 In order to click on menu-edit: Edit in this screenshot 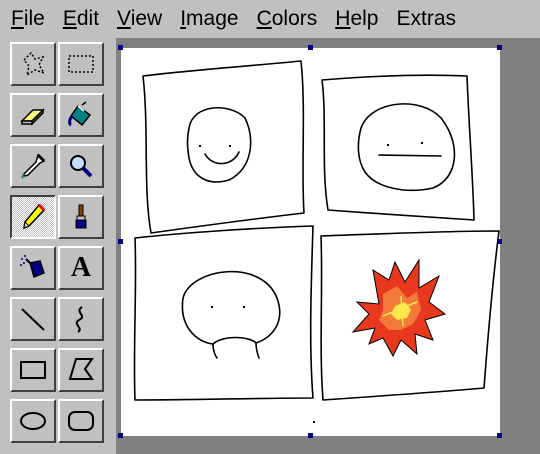, I will do `click(81, 19)`.